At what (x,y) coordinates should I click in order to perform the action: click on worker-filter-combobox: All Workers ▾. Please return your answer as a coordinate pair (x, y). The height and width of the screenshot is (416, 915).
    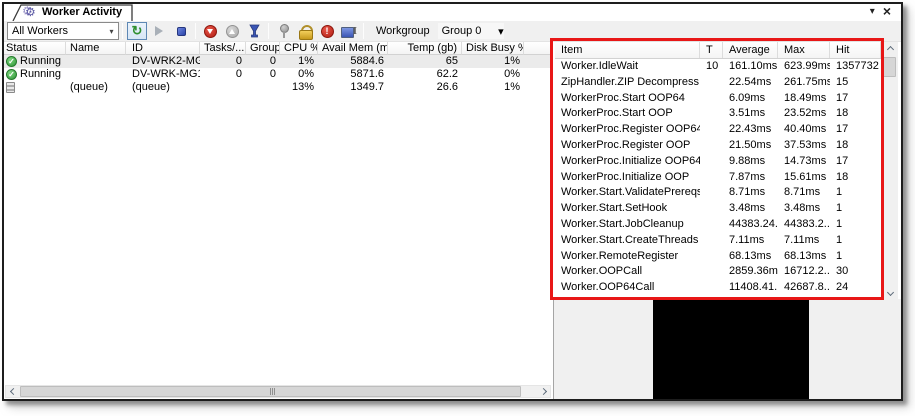
    Looking at the image, I should click on (63, 31).